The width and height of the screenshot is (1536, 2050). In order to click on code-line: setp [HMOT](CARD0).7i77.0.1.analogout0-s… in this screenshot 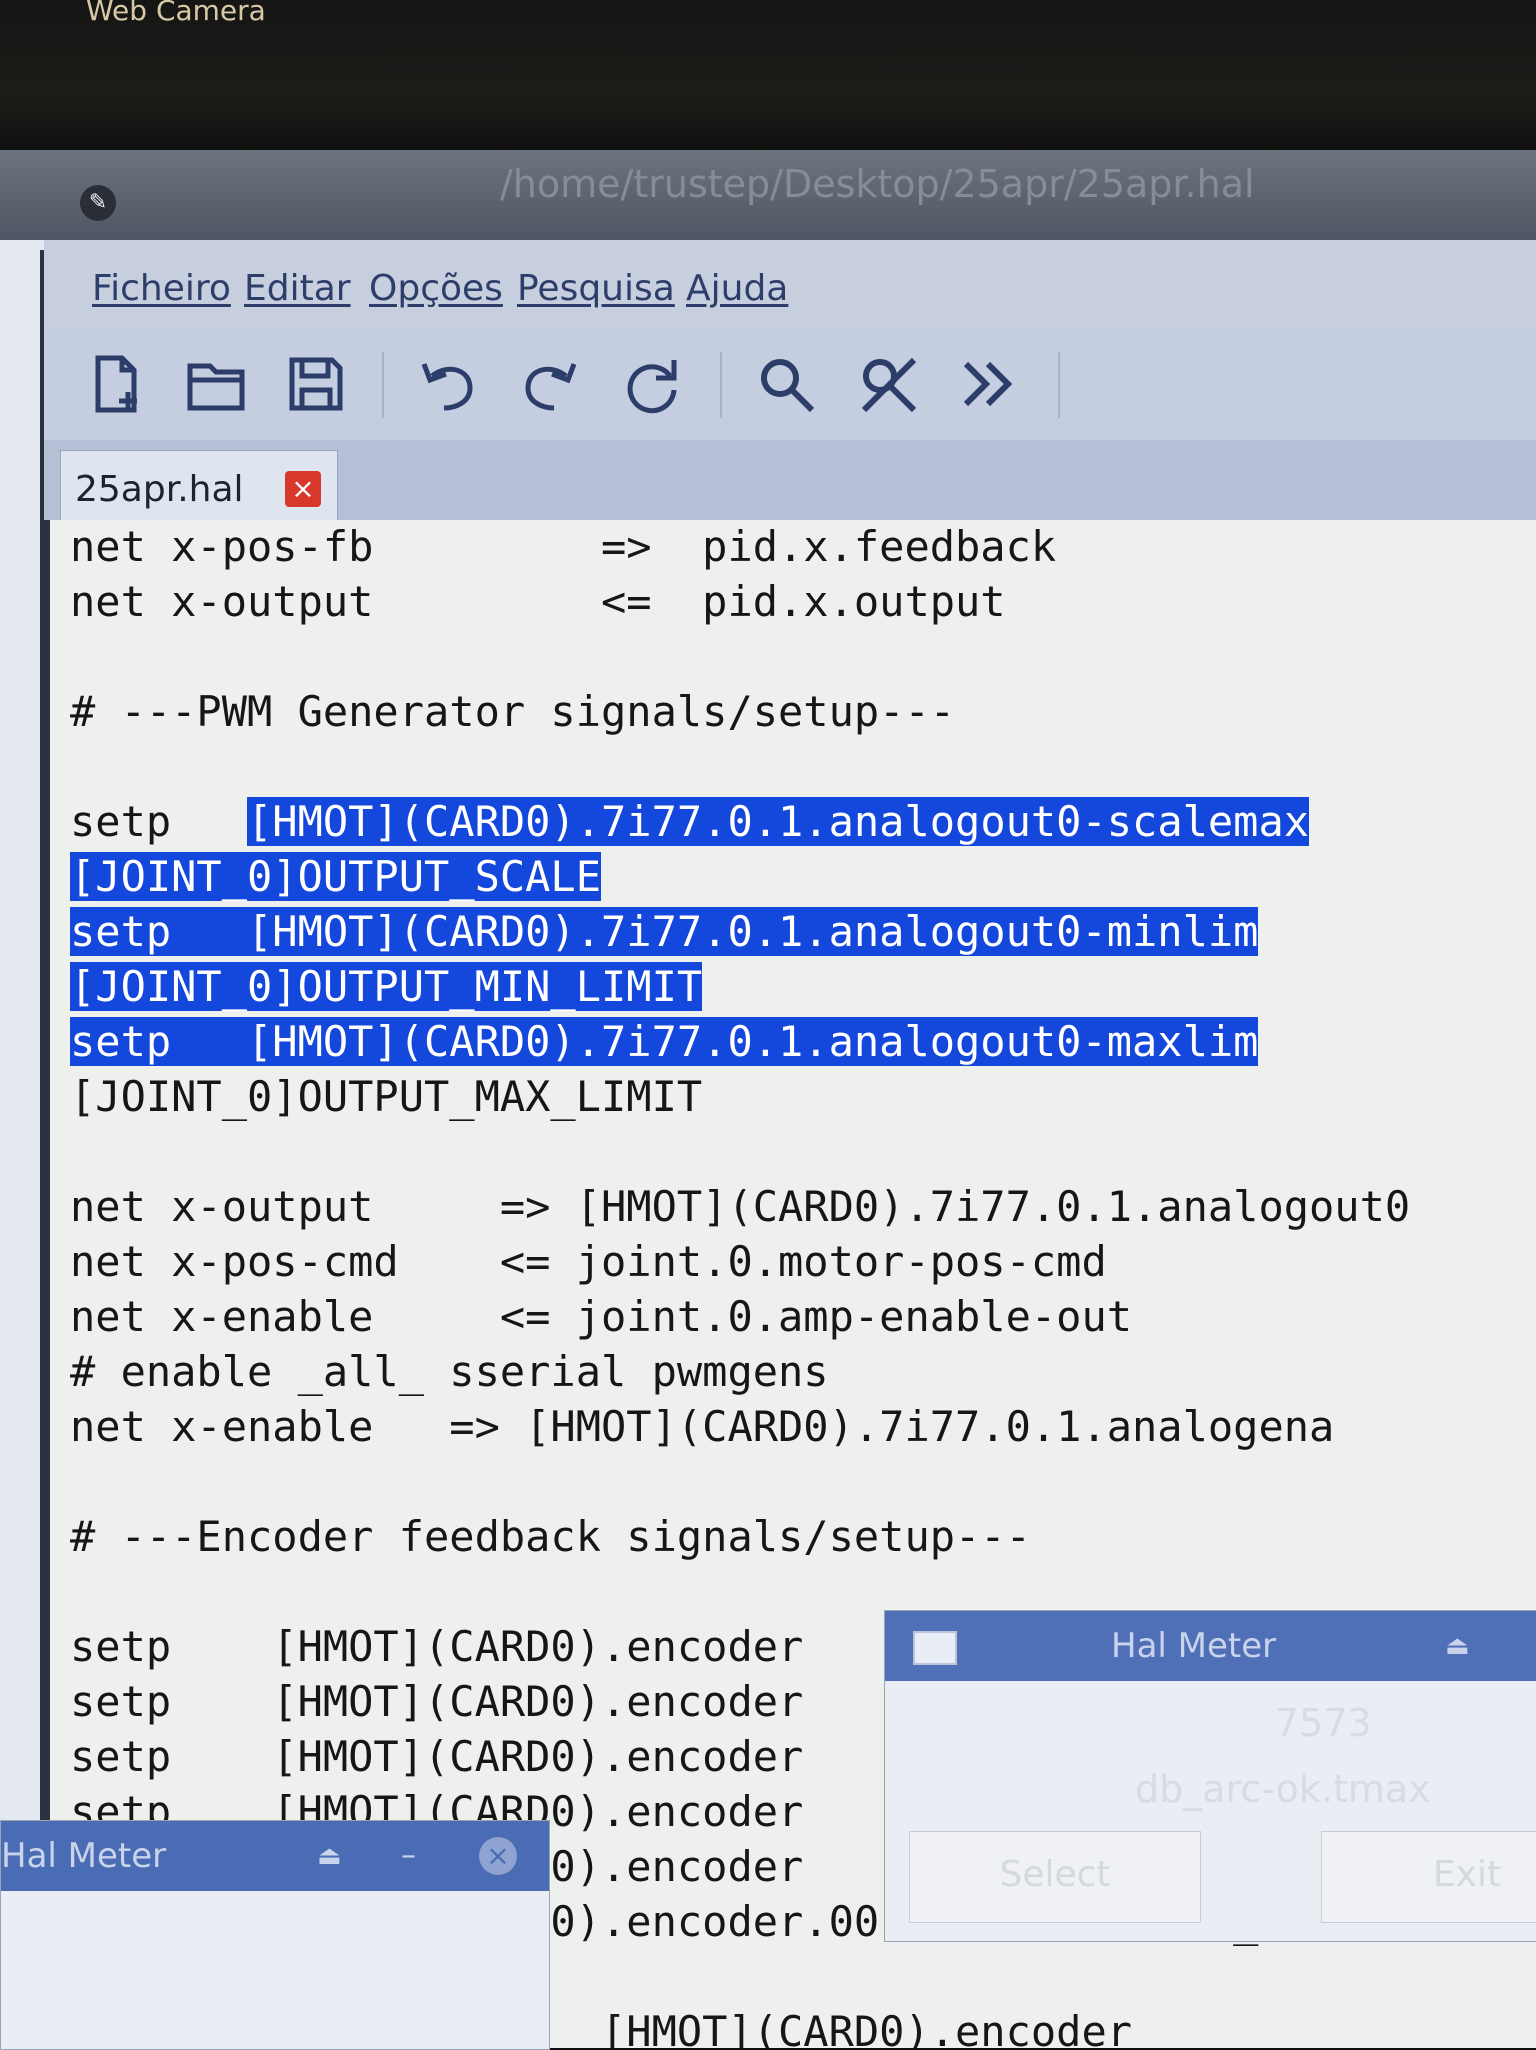, I will do `click(690, 822)`.